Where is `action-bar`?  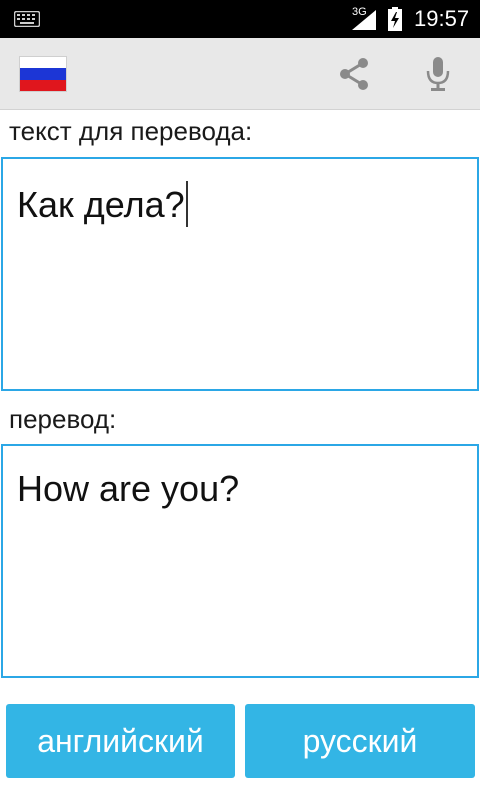
action-bar is located at coordinates (240, 74).